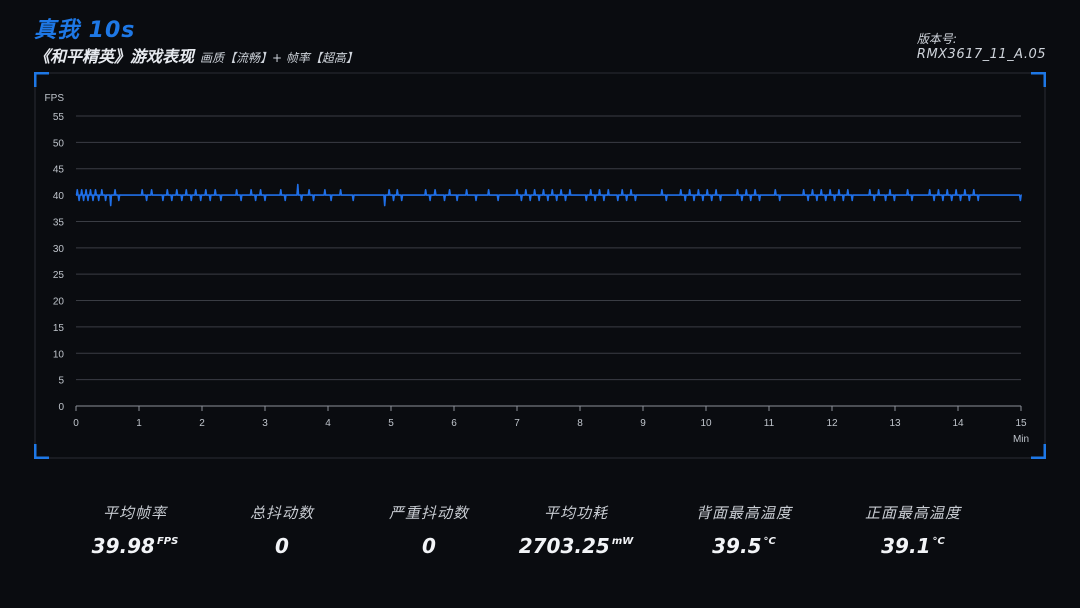 The image size is (1080, 608). What do you see at coordinates (114, 56) in the screenshot?
I see `game-title: 《和平精英》游戏表现` at bounding box center [114, 56].